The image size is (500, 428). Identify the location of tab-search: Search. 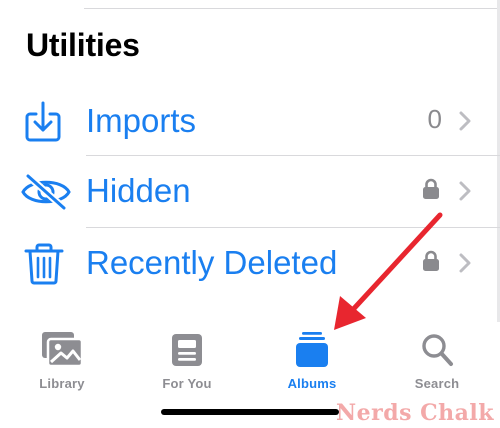
(437, 361).